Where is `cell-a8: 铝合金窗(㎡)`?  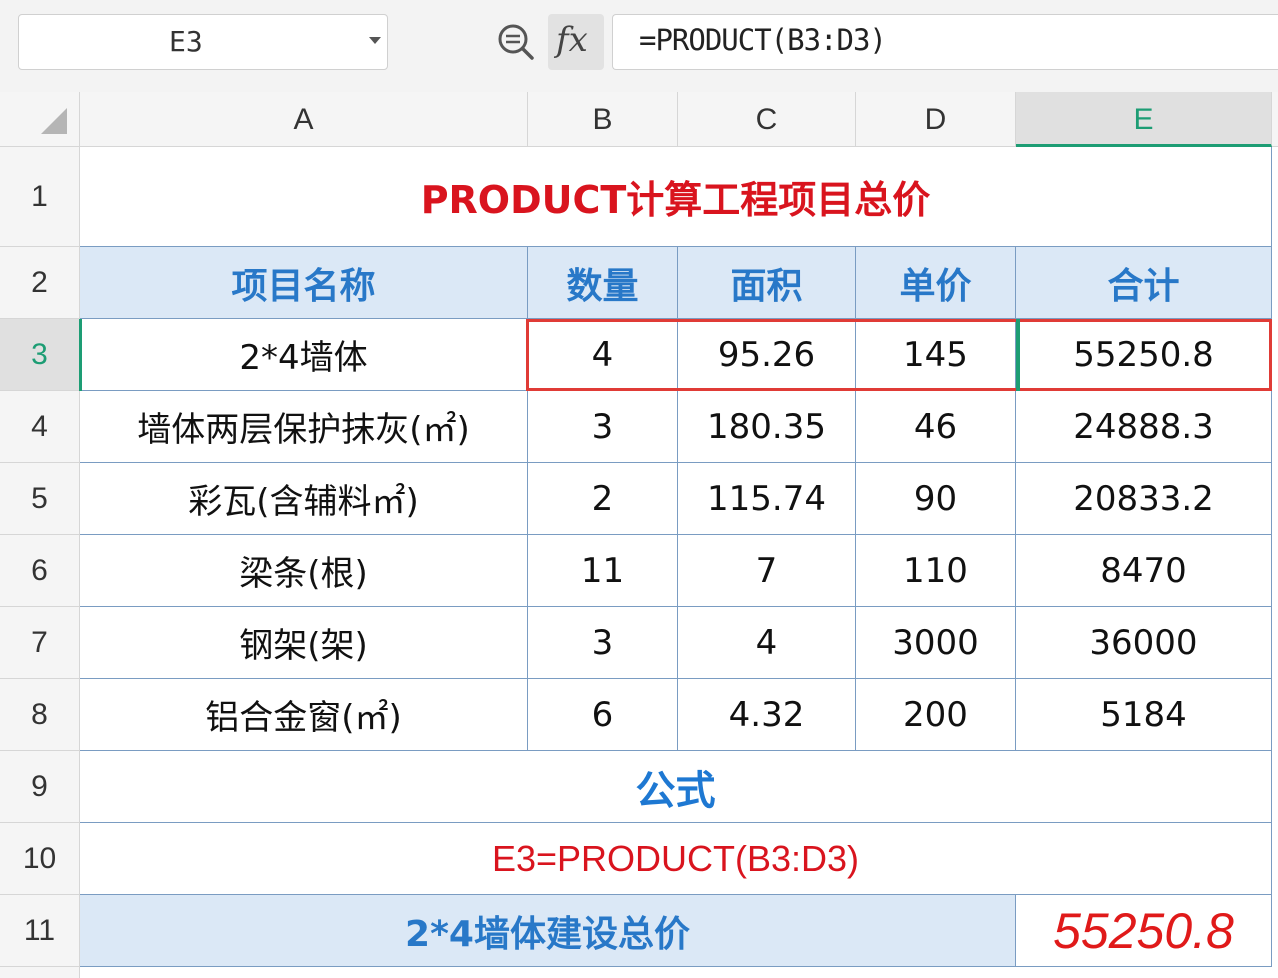 cell-a8: 铝合金窗(㎡) is located at coordinates (304, 715).